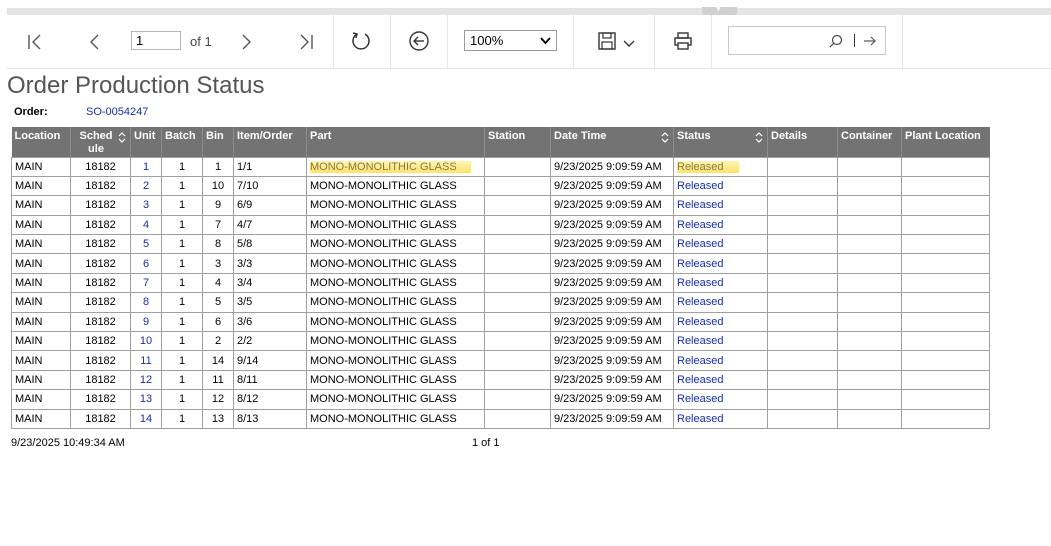 This screenshot has height=546, width=1051. Describe the element at coordinates (146, 360) in the screenshot. I see `cell-unit-link: 11` at that location.